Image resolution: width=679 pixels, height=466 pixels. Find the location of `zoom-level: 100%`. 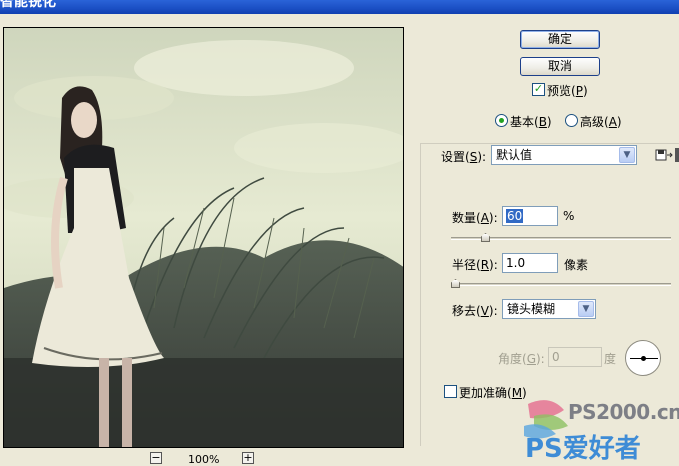

zoom-level: 100% is located at coordinates (204, 459).